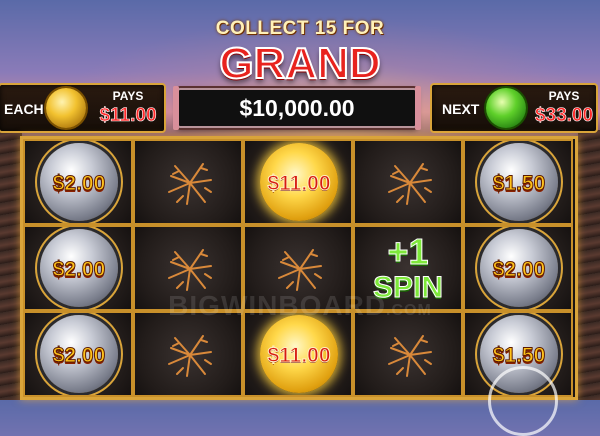  What do you see at coordinates (506, 108) in the screenshot?
I see `green-coin-icon` at bounding box center [506, 108].